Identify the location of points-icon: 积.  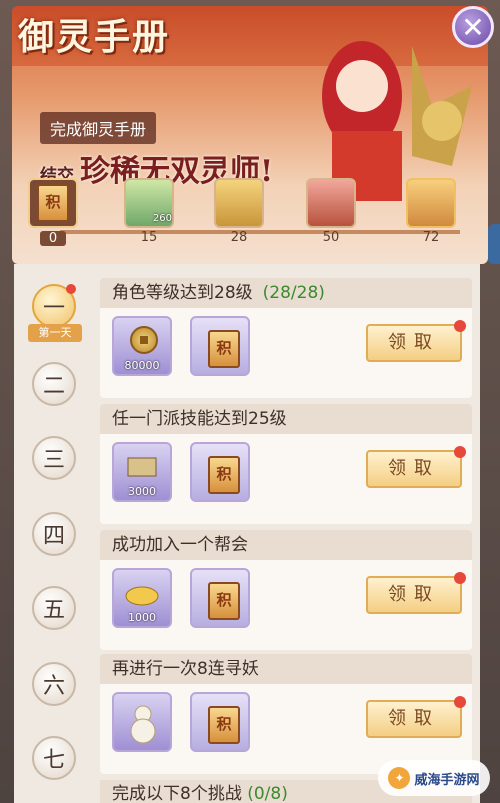
(53, 203).